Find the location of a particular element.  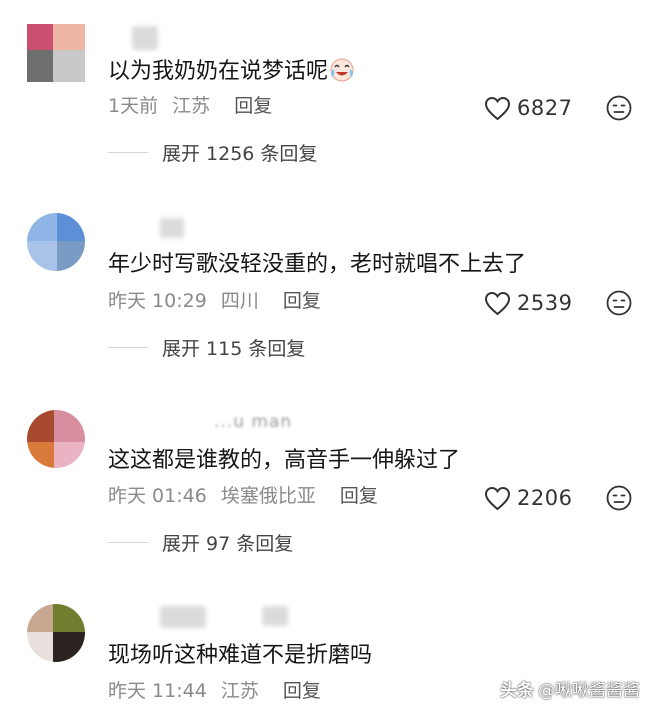

comment-time: 昨天 11:44 is located at coordinates (157, 691).